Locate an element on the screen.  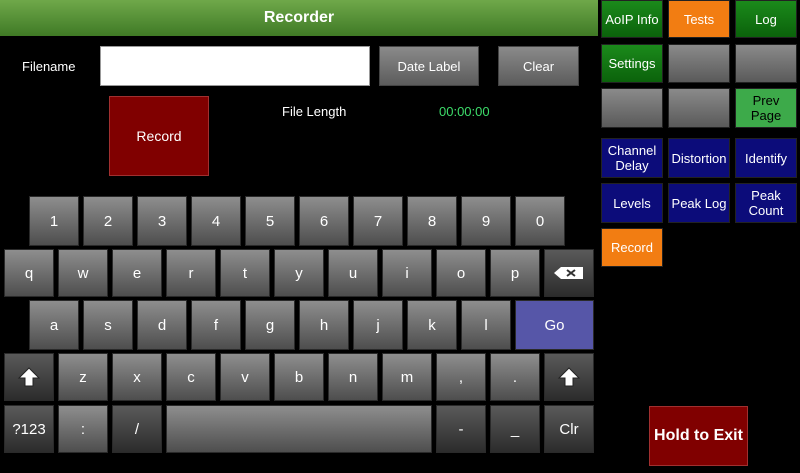
key-z: z is located at coordinates (83, 377).